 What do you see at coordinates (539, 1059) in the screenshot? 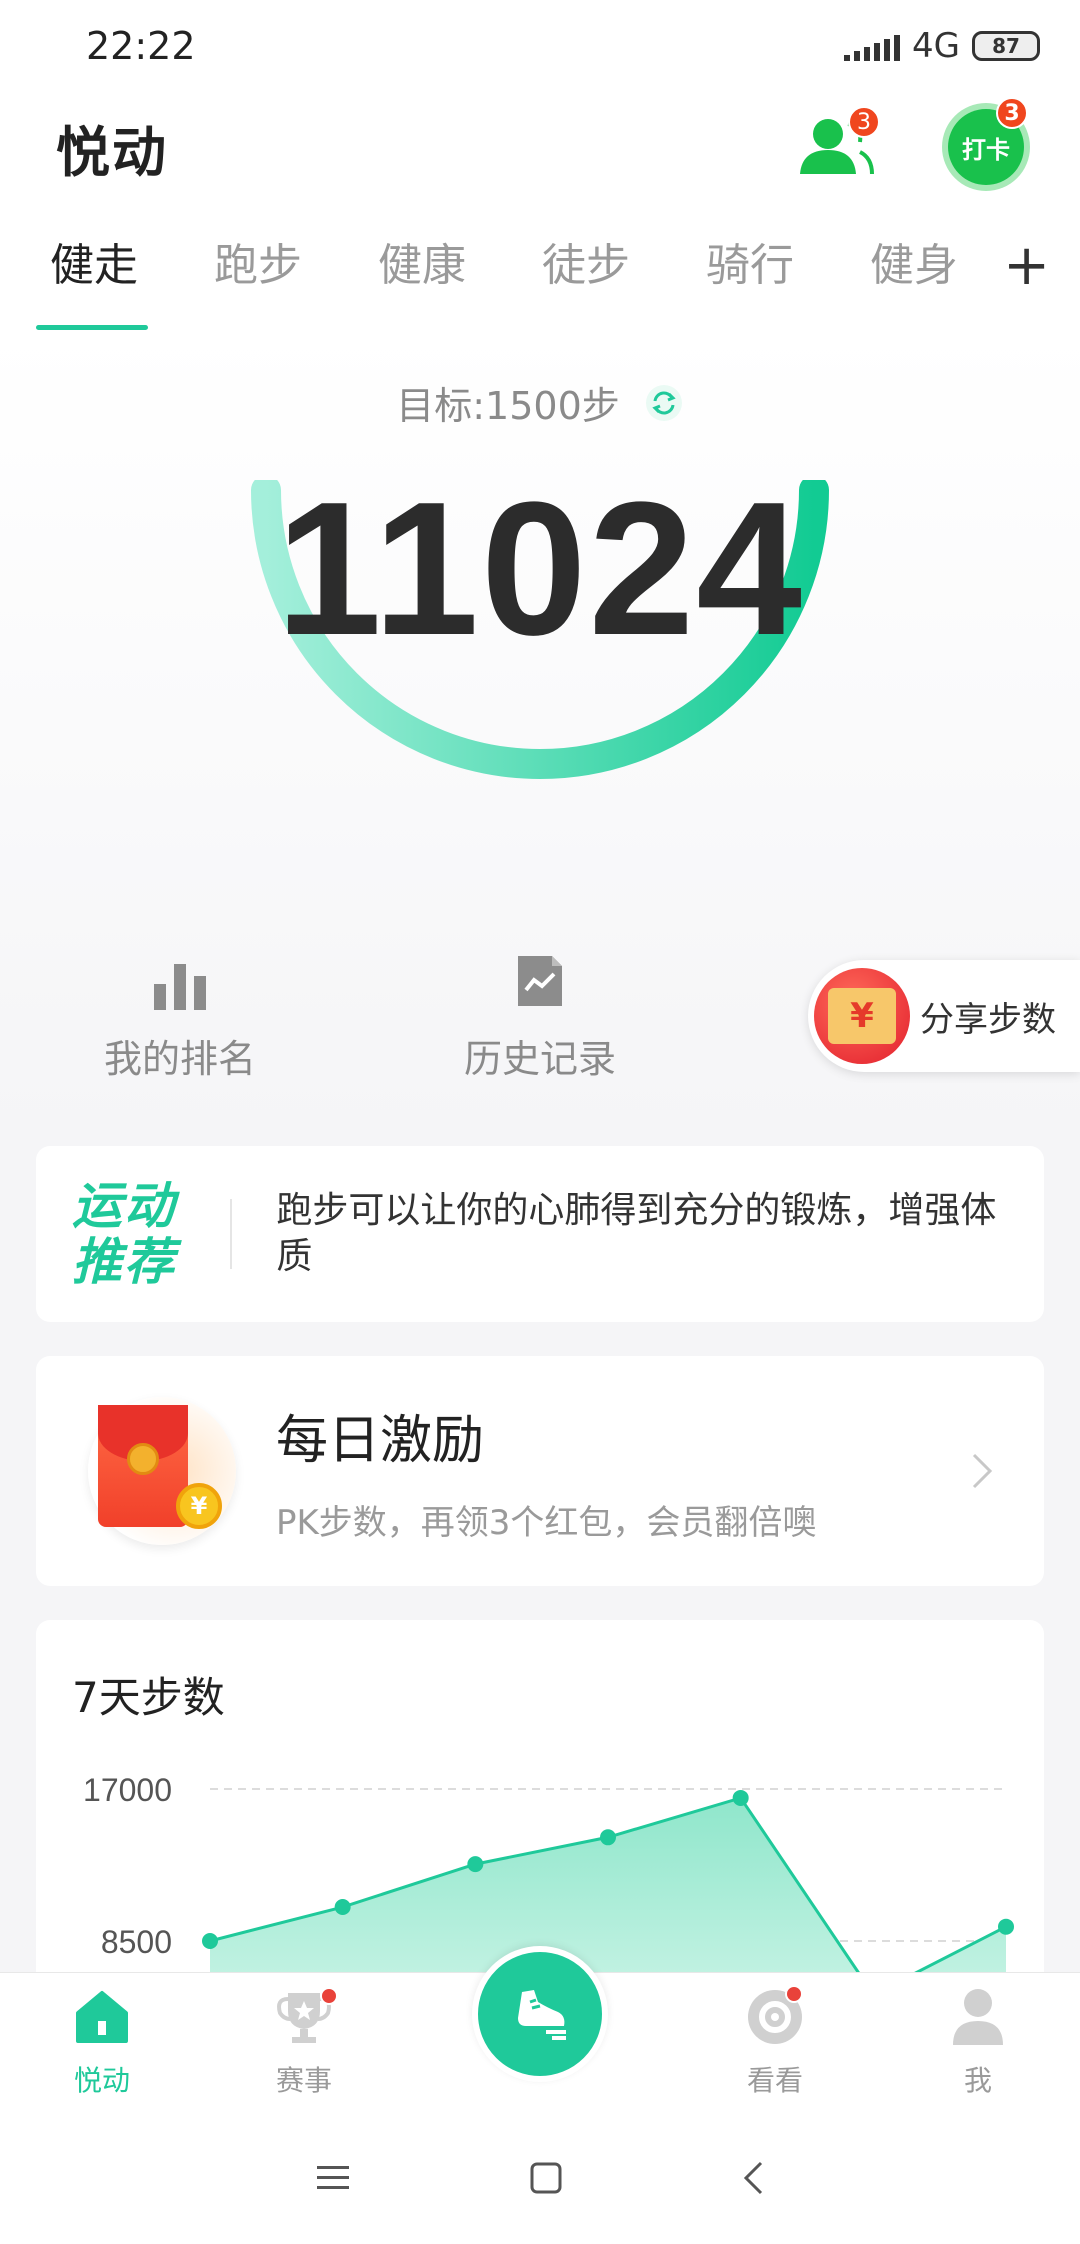
I see `history-label: 历史记录` at bounding box center [539, 1059].